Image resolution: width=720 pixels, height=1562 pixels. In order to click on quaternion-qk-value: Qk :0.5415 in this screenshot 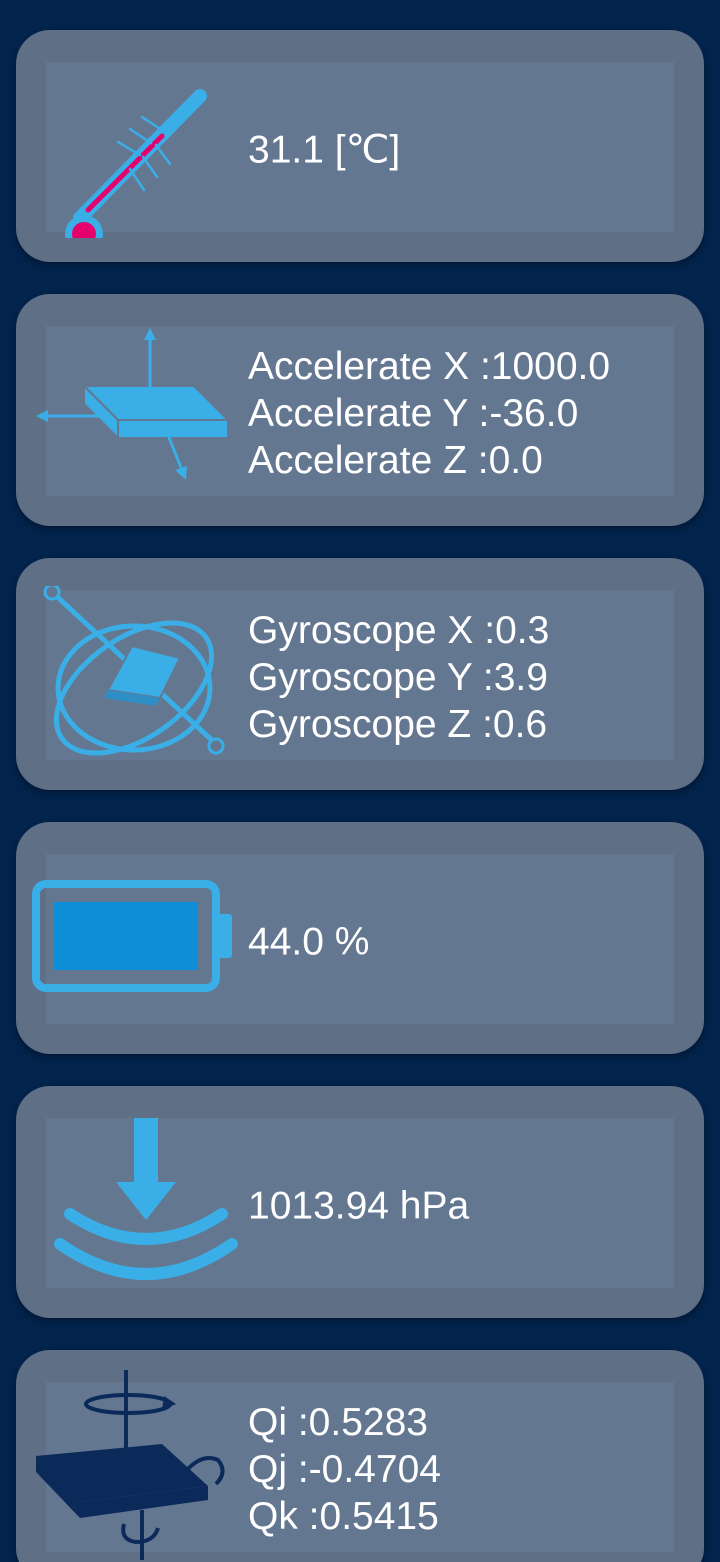, I will do `click(343, 1516)`.